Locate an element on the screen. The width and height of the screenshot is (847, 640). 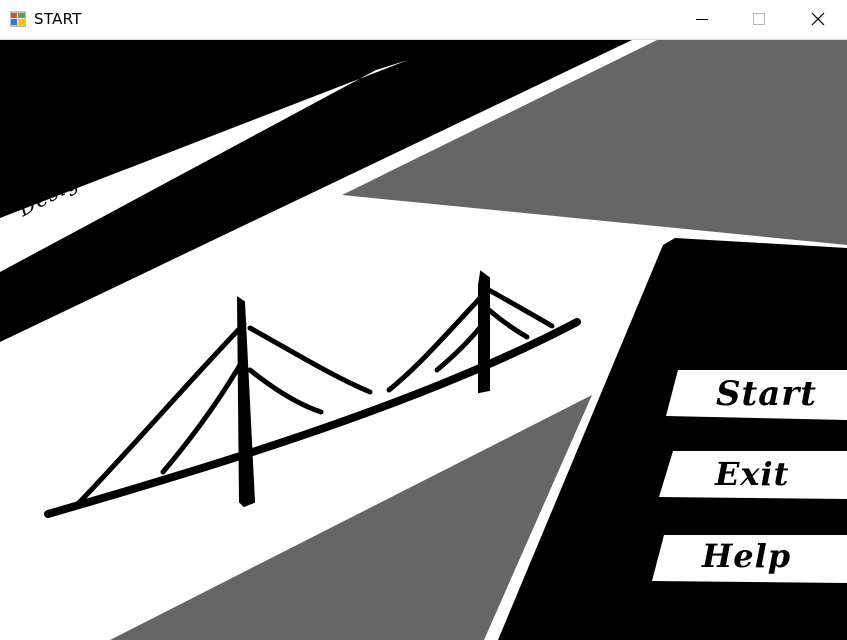
exit-button-label: Exit is located at coordinates (752, 474).